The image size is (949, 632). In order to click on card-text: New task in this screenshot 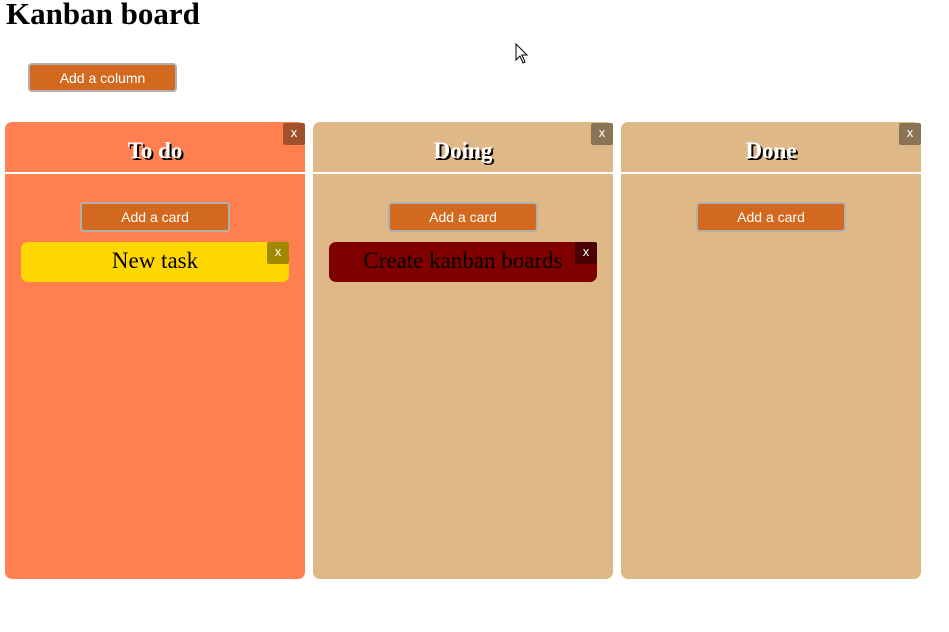, I will do `click(155, 260)`.